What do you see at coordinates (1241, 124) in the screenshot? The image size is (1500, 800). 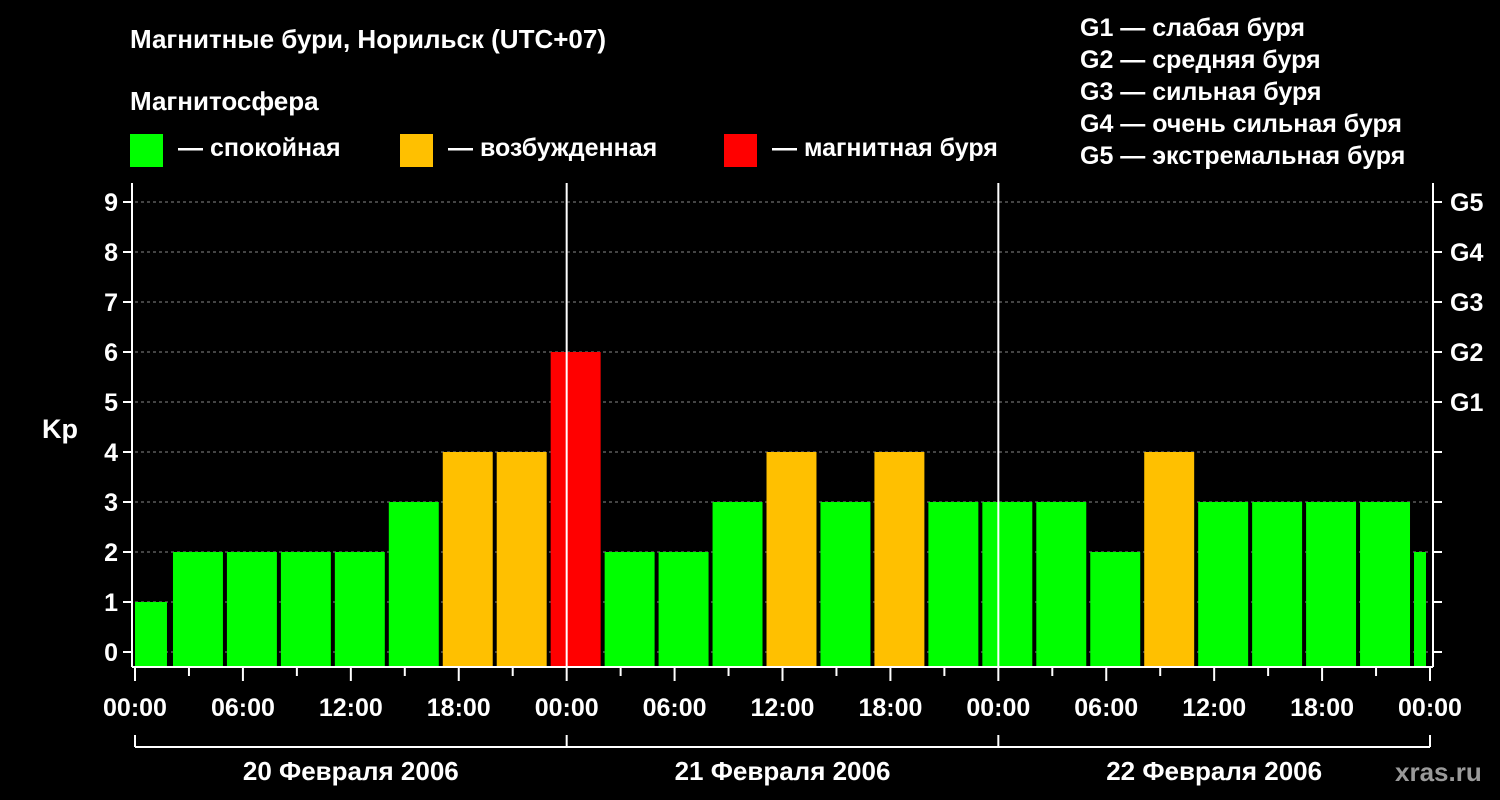 I see `storm-scale-legend-g4: G4 — очень сильная буря` at bounding box center [1241, 124].